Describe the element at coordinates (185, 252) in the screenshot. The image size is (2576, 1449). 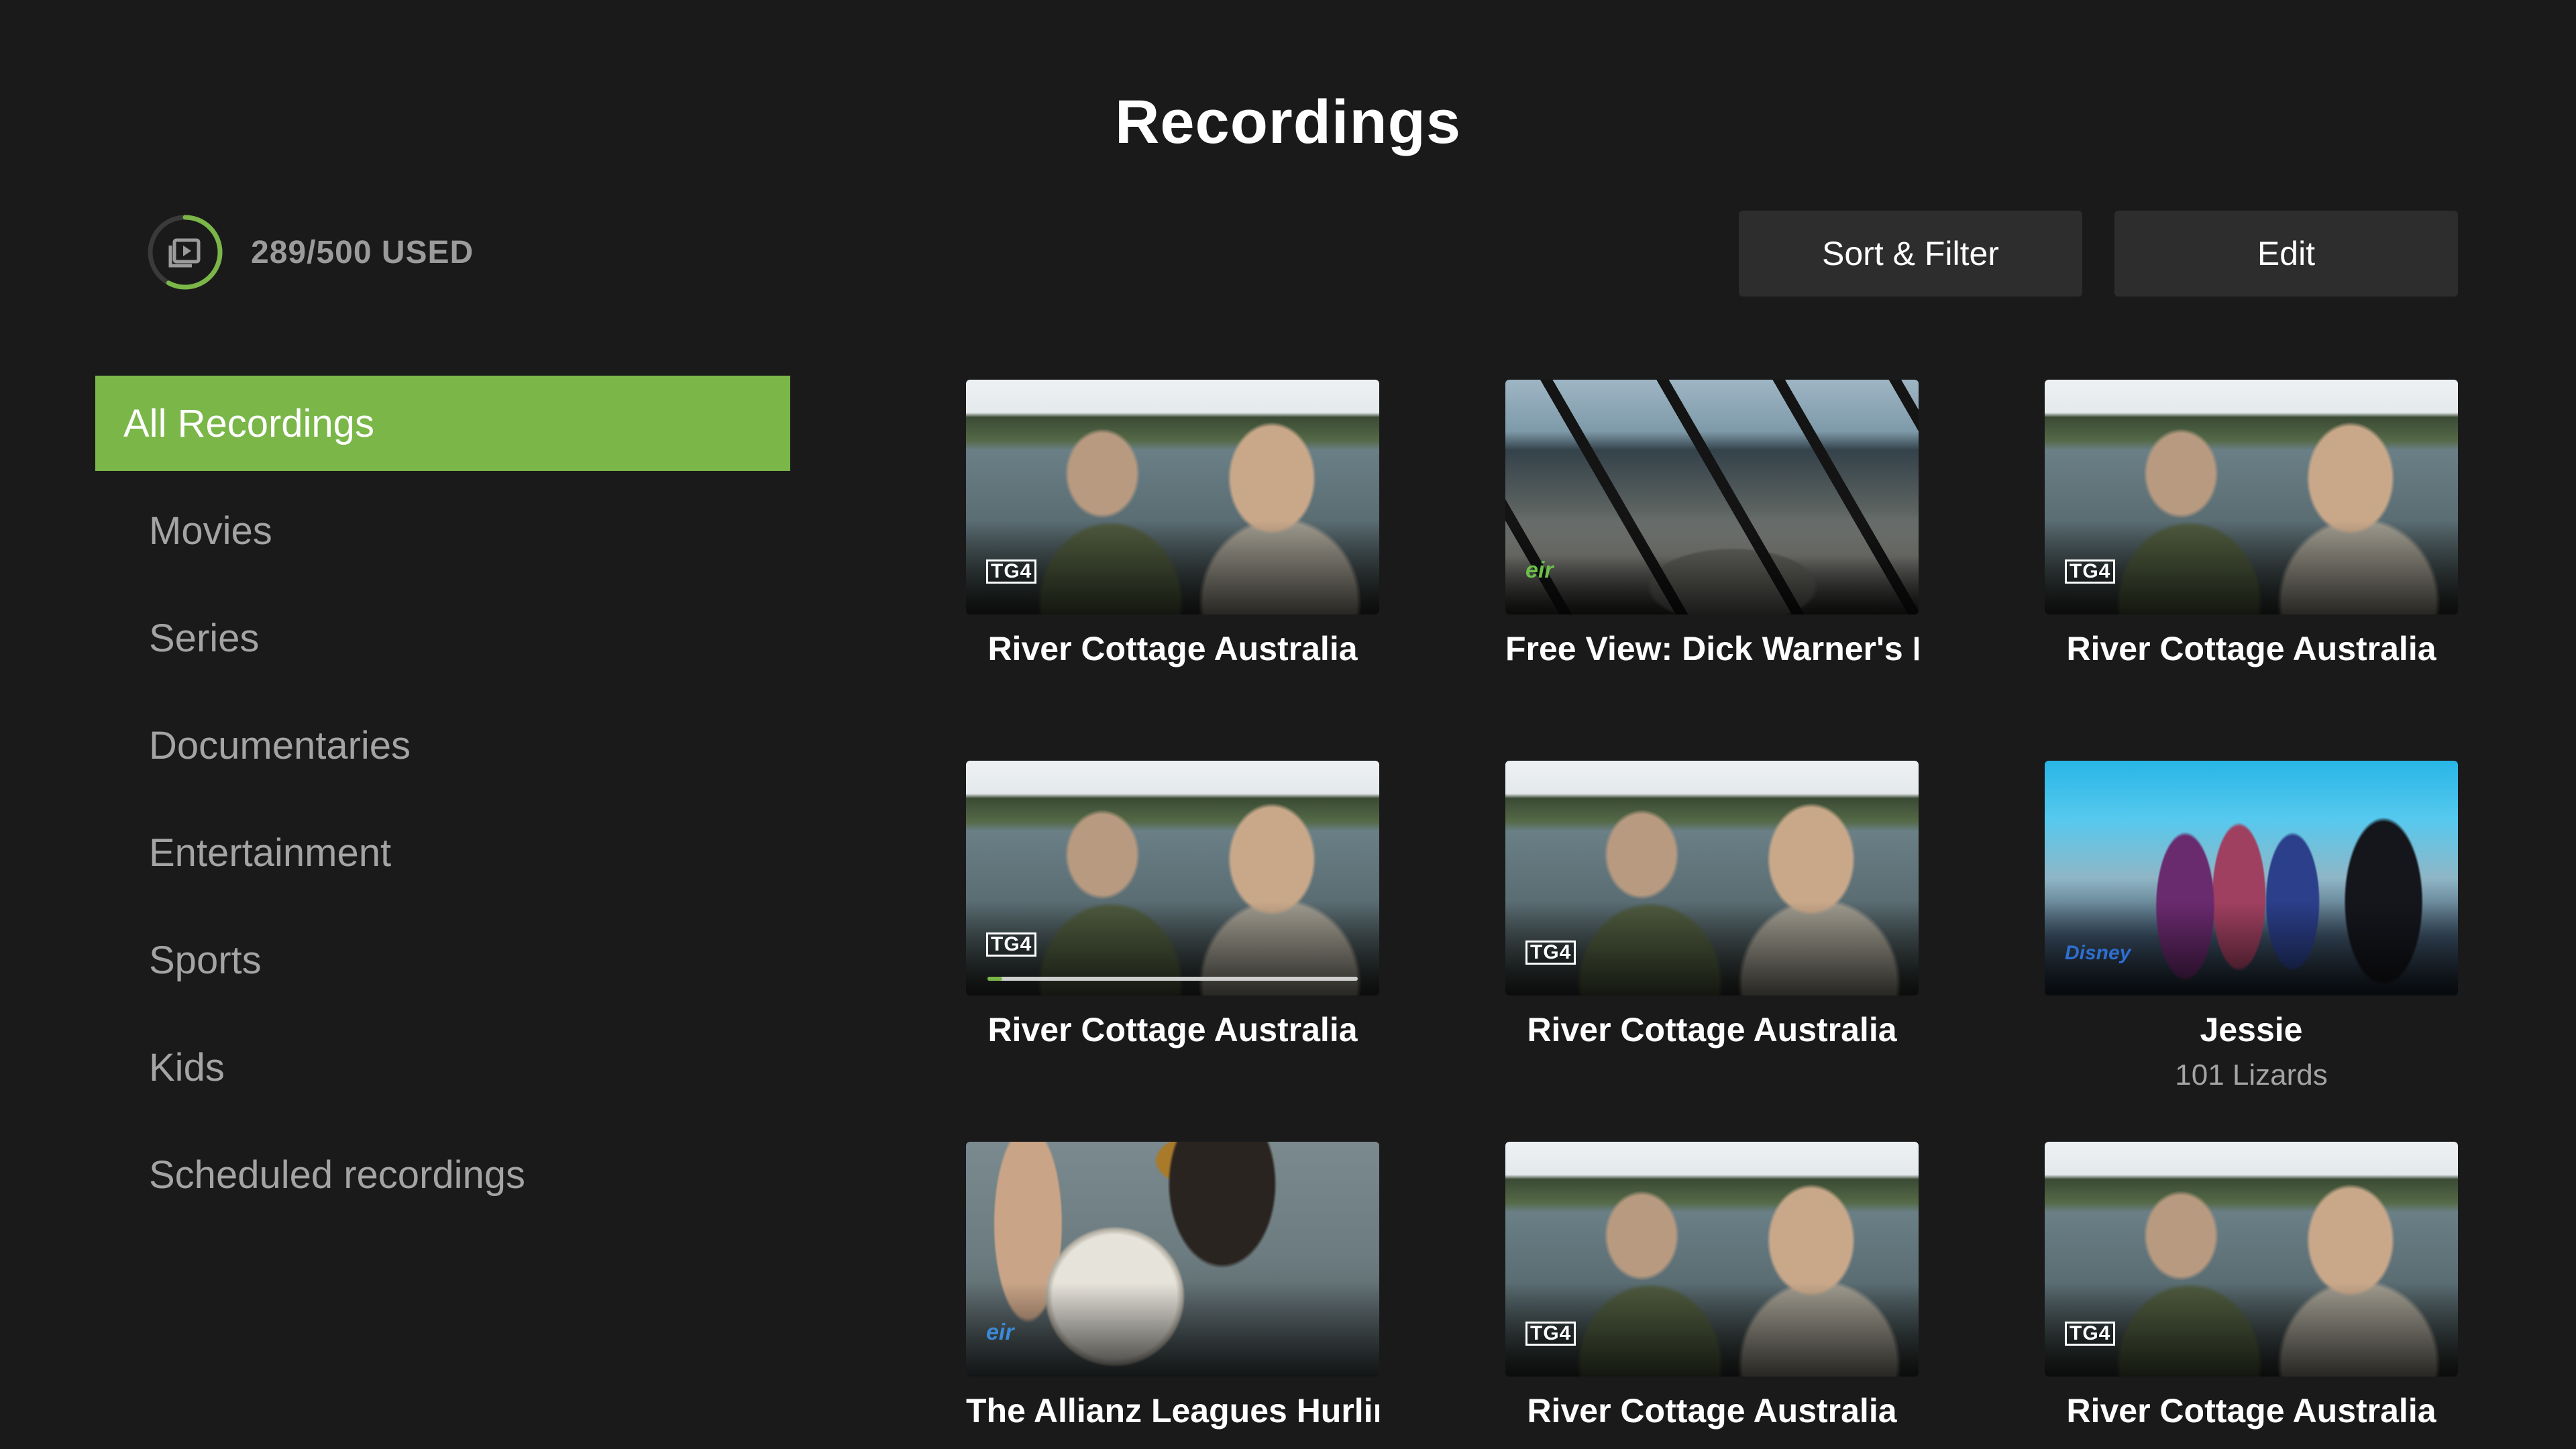
I see `recordings-storage-icon` at that location.